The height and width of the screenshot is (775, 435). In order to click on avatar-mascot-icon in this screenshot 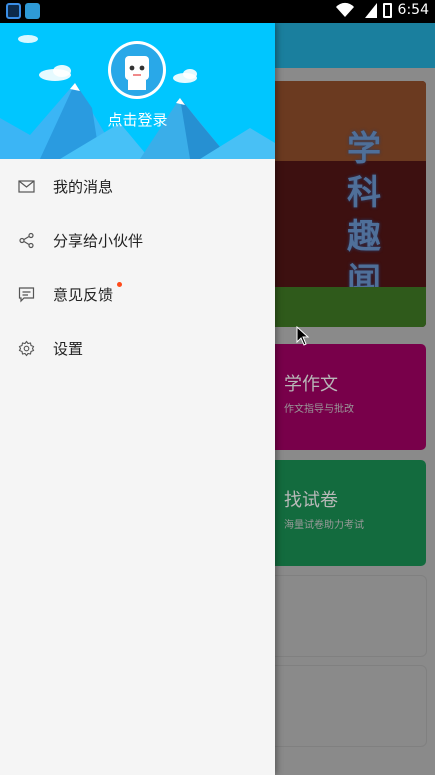, I will do `click(137, 70)`.